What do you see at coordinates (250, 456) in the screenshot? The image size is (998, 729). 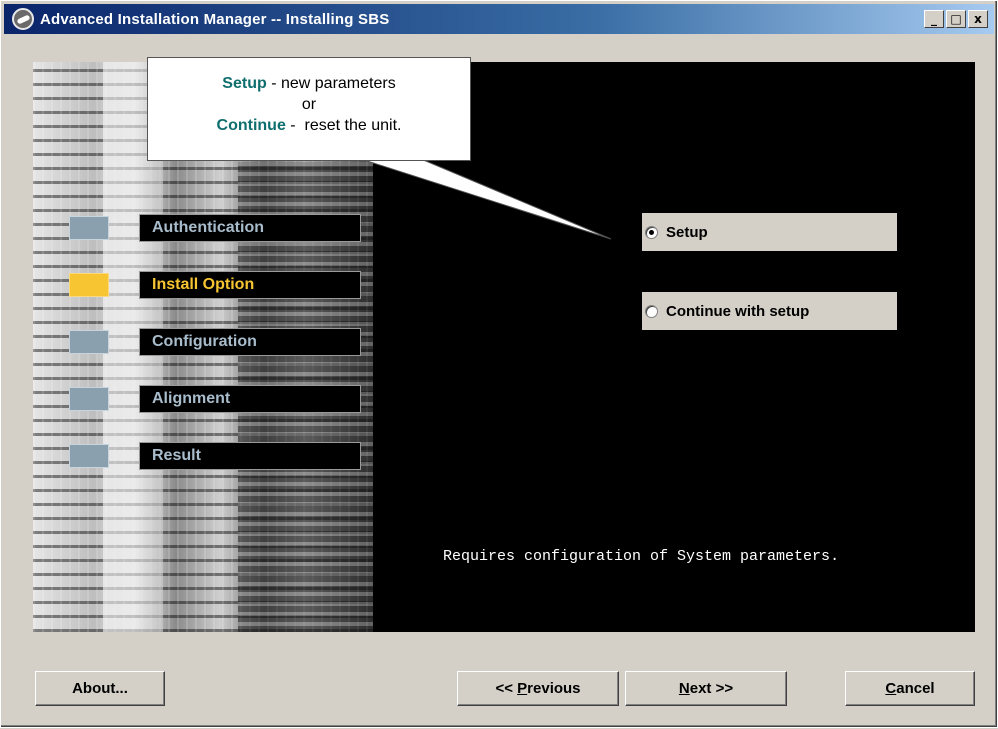 I see `step-label: Result` at bounding box center [250, 456].